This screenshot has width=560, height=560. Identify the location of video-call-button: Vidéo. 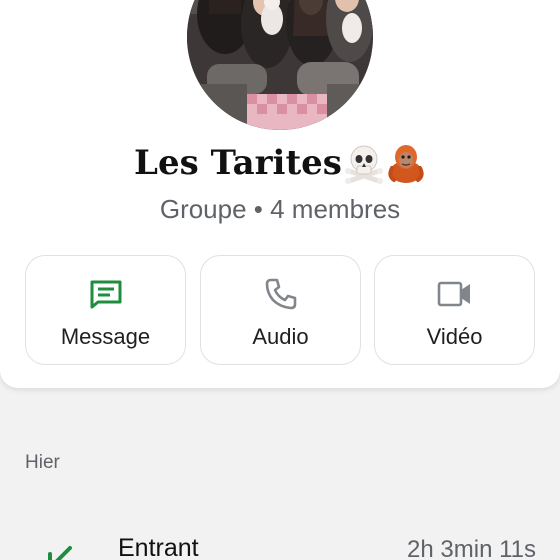
(454, 310).